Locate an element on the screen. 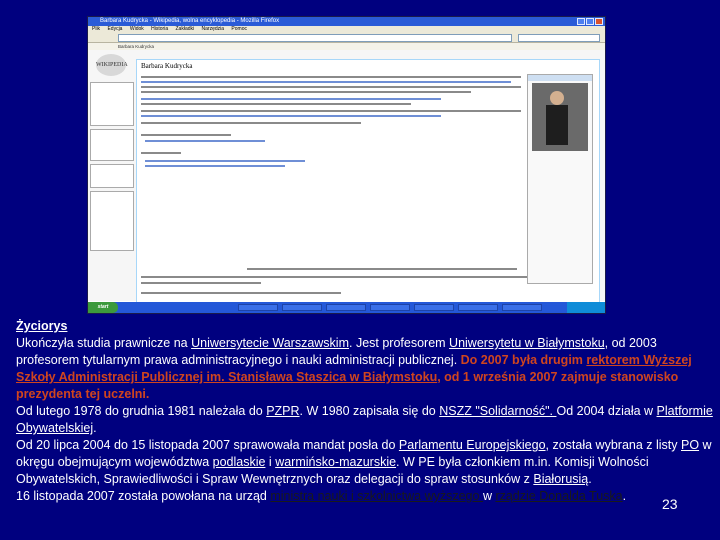 The height and width of the screenshot is (540, 720). search-box is located at coordinates (559, 38).